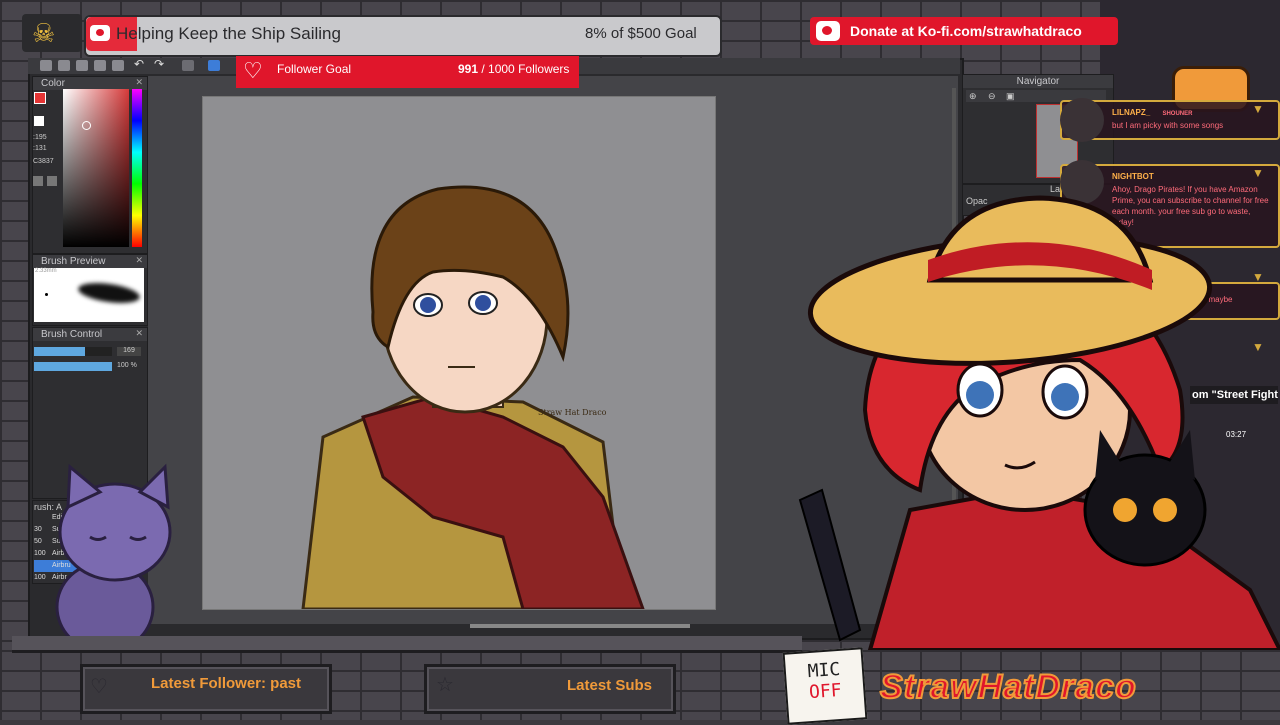 This screenshot has width=1280, height=725. Describe the element at coordinates (1038, 81) in the screenshot. I see `navigator-title: Navigator` at that location.